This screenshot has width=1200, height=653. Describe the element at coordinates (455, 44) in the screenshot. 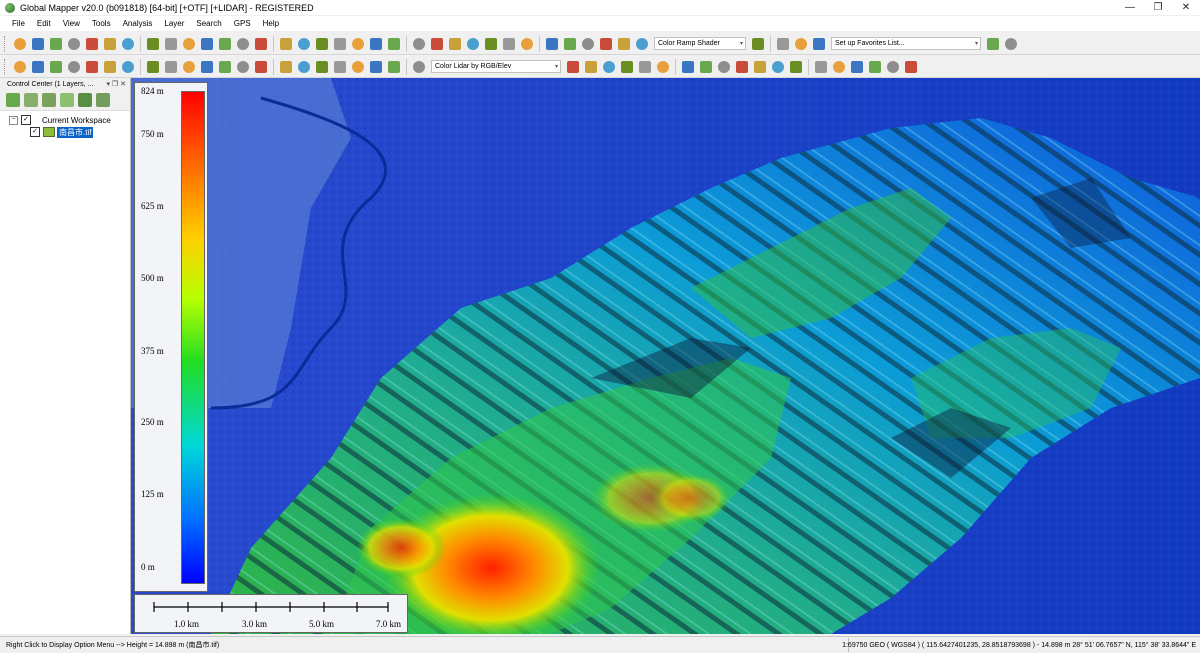

I see `flag-icon` at that location.